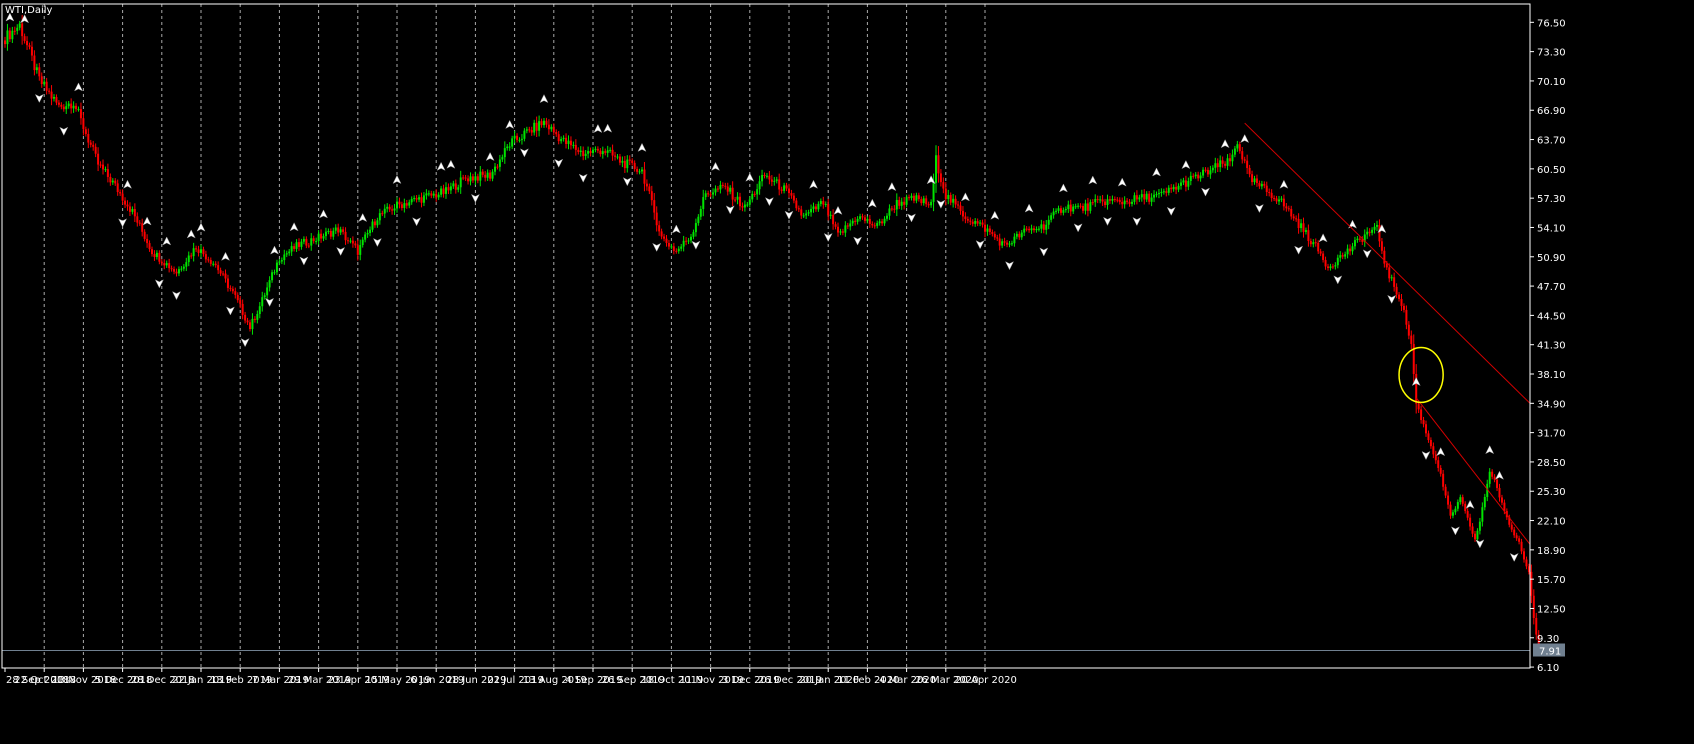 The height and width of the screenshot is (744, 1694). What do you see at coordinates (1551, 404) in the screenshot?
I see `y-tick-label: 34.90` at bounding box center [1551, 404].